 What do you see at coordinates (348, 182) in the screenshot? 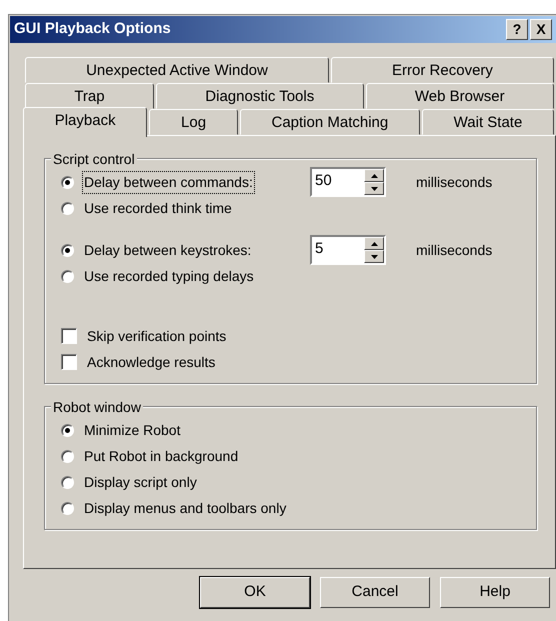
I see `spin-field: 50` at bounding box center [348, 182].